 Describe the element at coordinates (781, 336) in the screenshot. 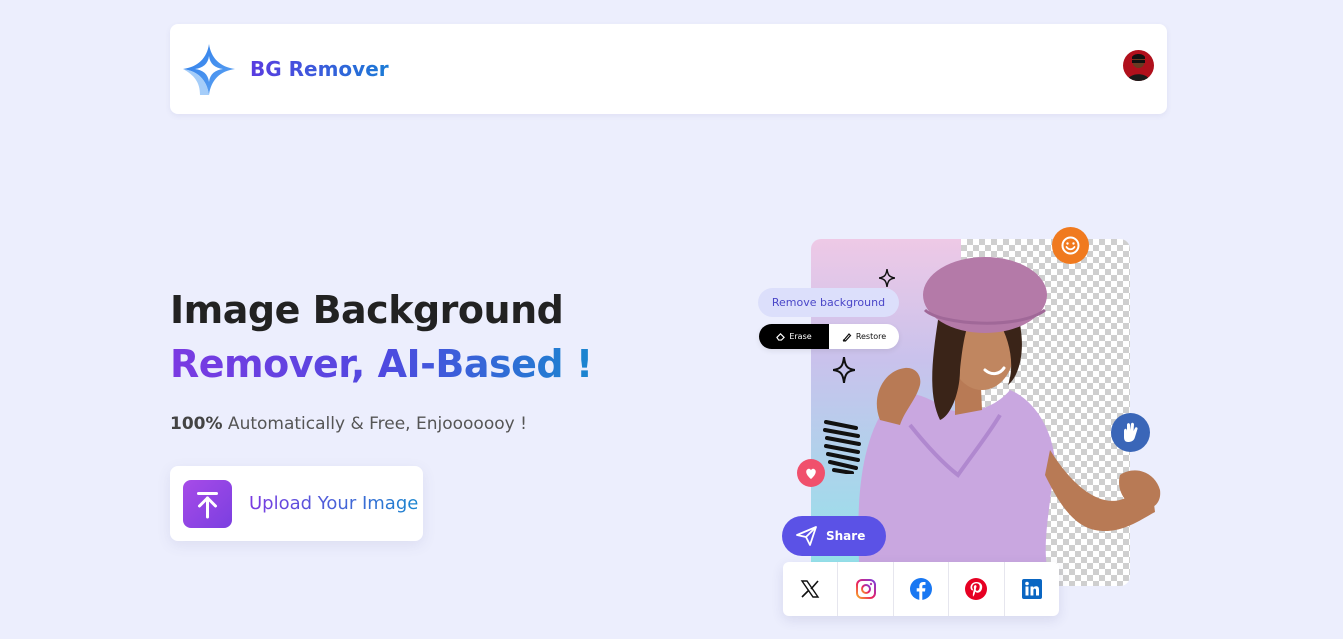

I see `eraser-icon` at that location.